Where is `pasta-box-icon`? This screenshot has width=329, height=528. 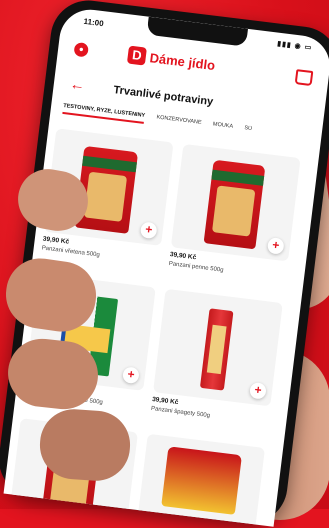
pasta-box-icon is located at coordinates (201, 480).